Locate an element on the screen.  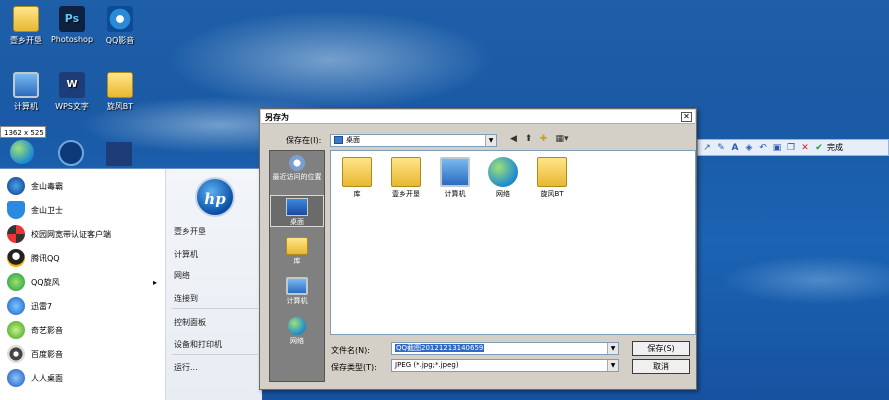
qq-penguin-icon is located at coordinates (16, 258).